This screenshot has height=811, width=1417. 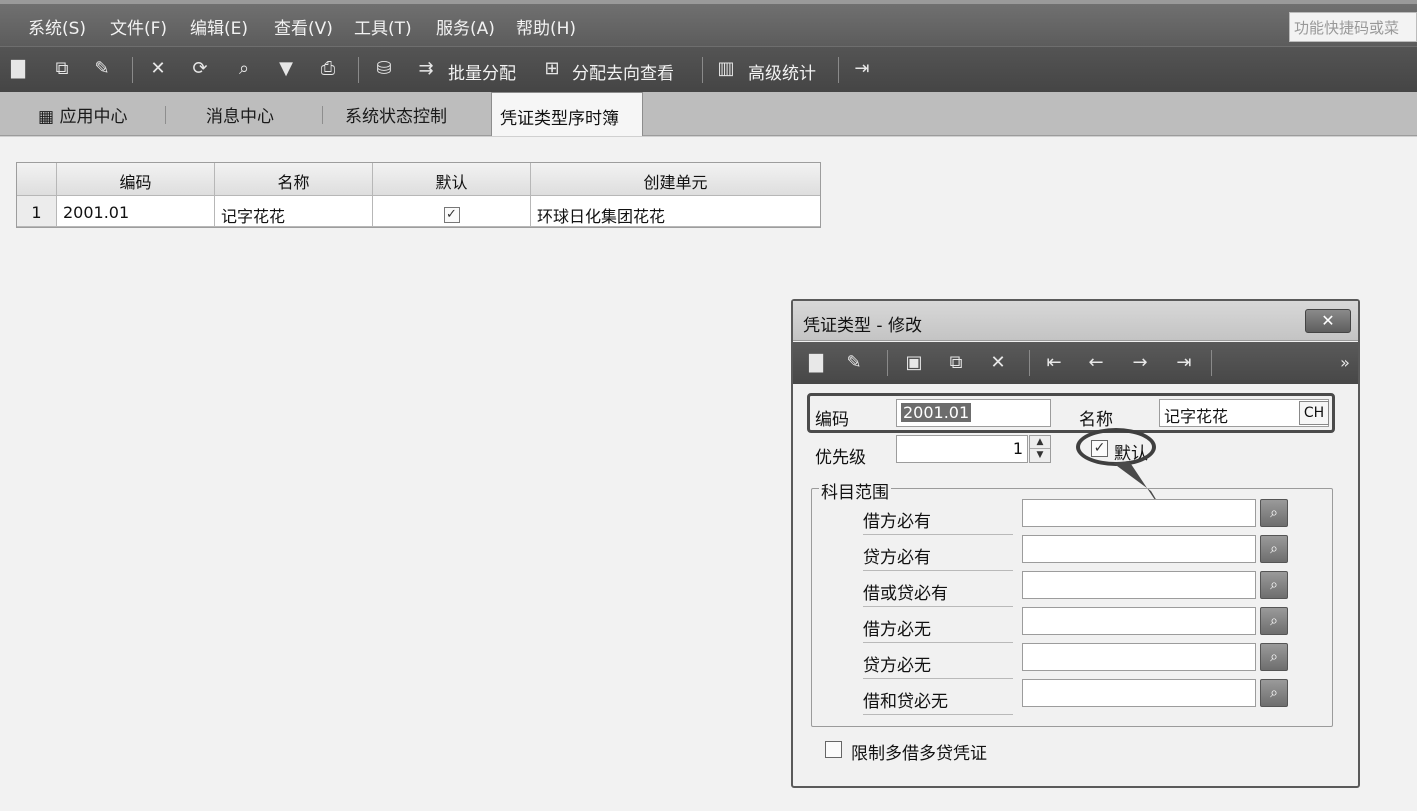 I want to click on tab-app-center: ▦ 应用中心, so click(x=82, y=114).